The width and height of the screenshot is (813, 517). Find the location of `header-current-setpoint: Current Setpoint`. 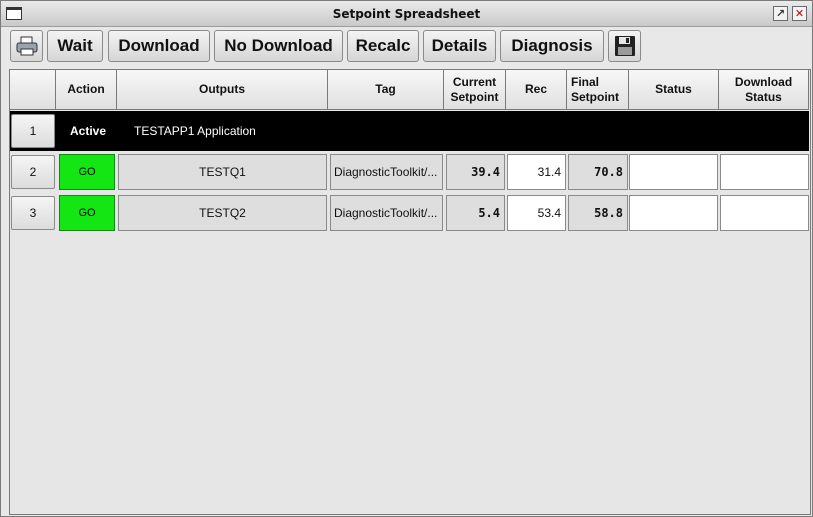

header-current-setpoint: Current Setpoint is located at coordinates (475, 90).